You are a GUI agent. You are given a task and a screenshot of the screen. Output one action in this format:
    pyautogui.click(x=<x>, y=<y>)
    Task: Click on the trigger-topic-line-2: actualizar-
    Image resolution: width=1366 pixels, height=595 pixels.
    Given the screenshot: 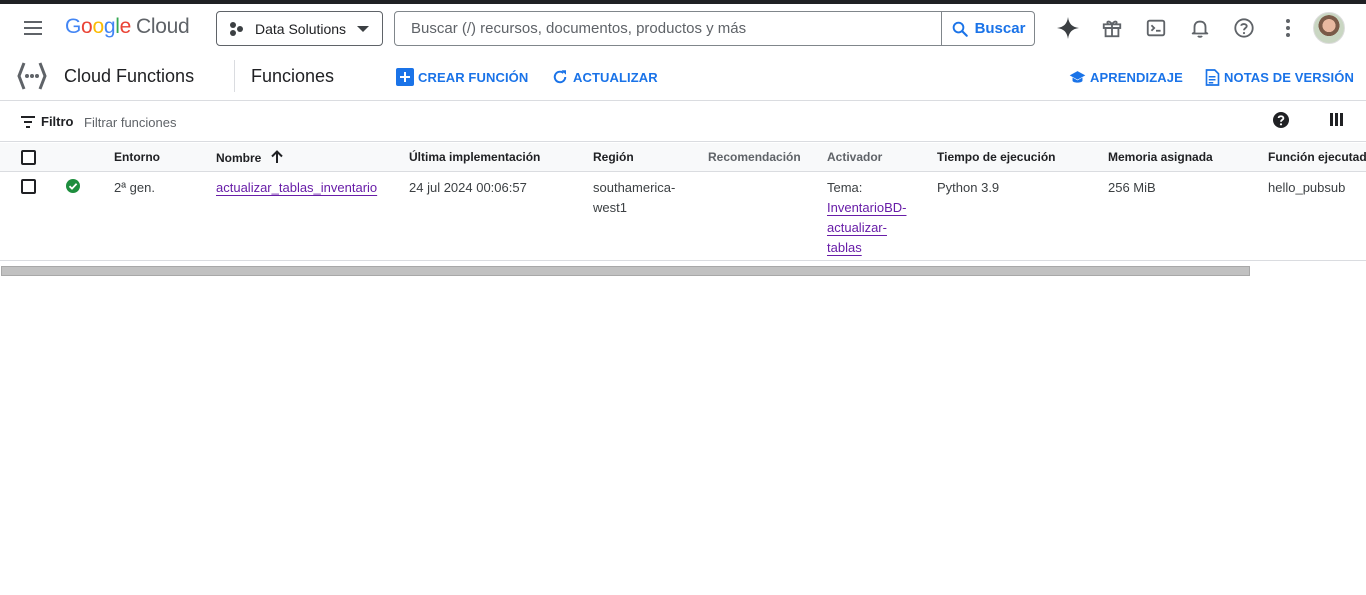 What is the action you would take?
    pyautogui.click(x=857, y=227)
    